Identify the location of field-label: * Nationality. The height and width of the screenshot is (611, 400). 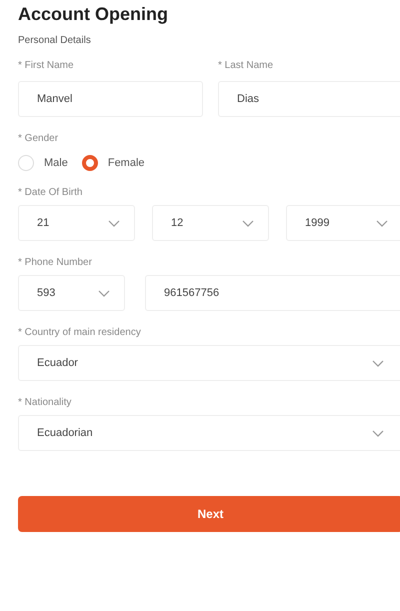
(45, 402).